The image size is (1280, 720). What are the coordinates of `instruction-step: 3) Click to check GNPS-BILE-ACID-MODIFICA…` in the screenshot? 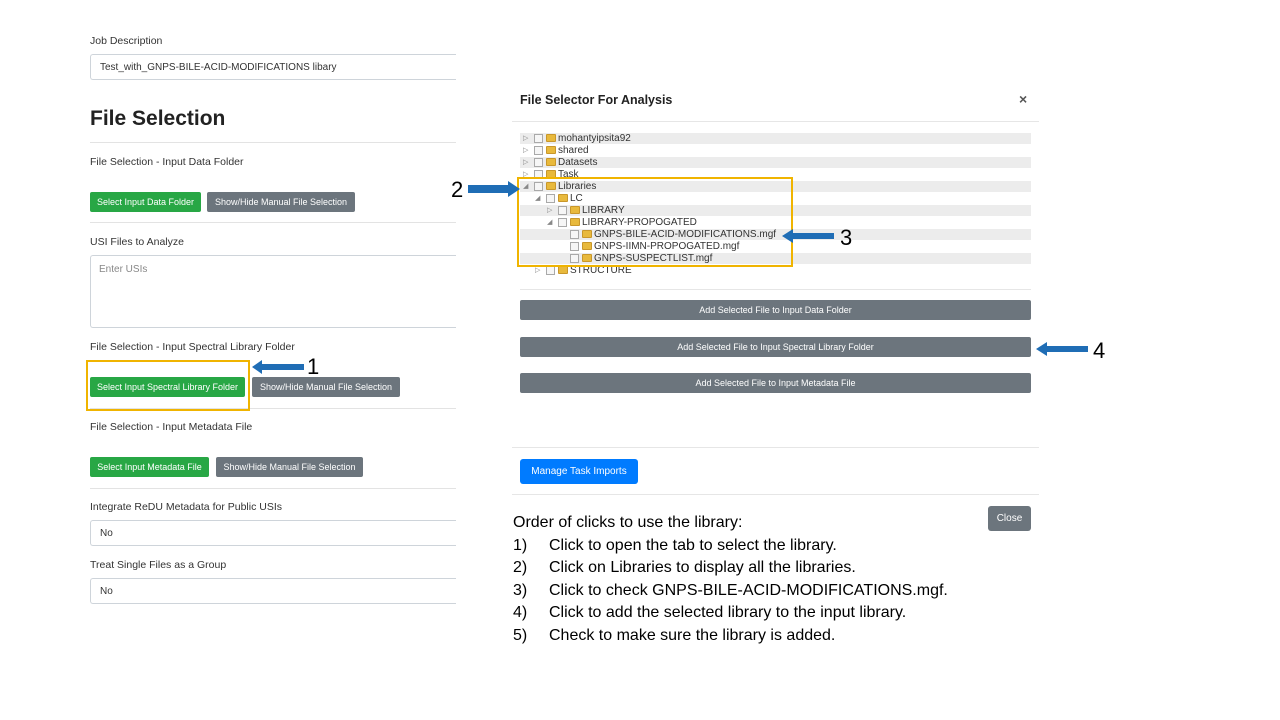 It's located at (730, 591).